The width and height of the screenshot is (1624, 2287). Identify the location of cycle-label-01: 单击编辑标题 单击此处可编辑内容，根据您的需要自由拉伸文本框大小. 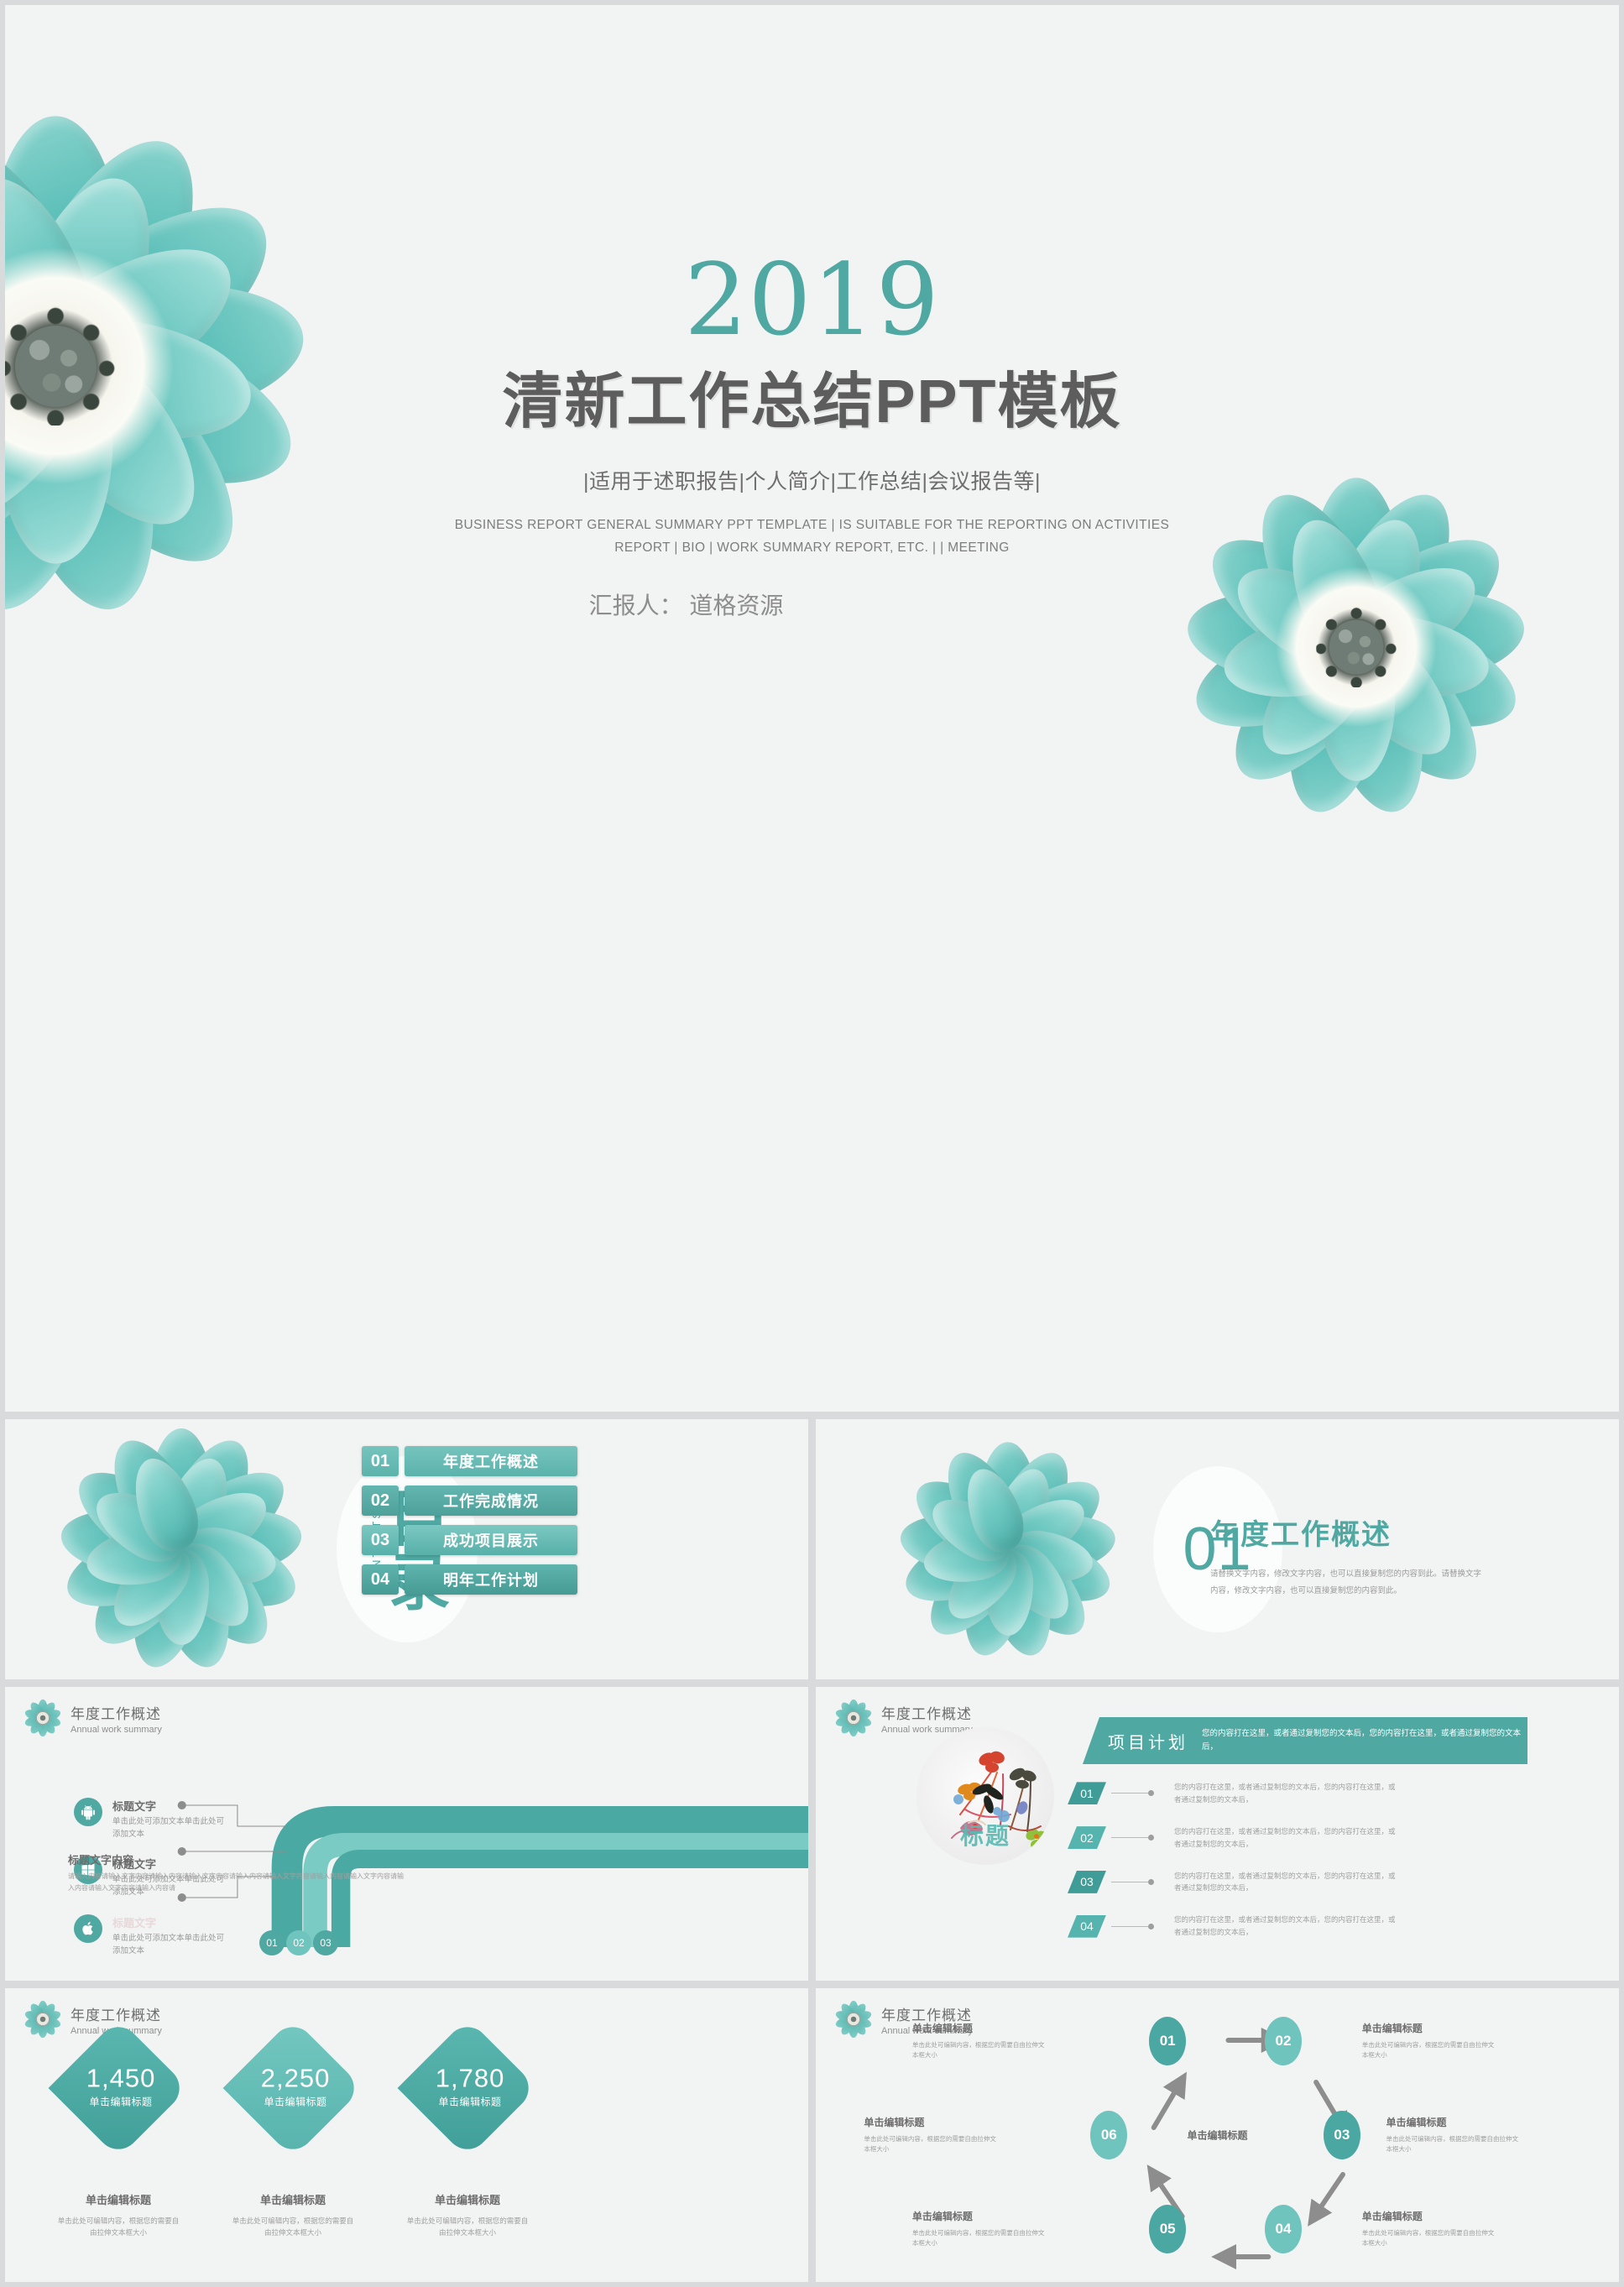
(980, 2041).